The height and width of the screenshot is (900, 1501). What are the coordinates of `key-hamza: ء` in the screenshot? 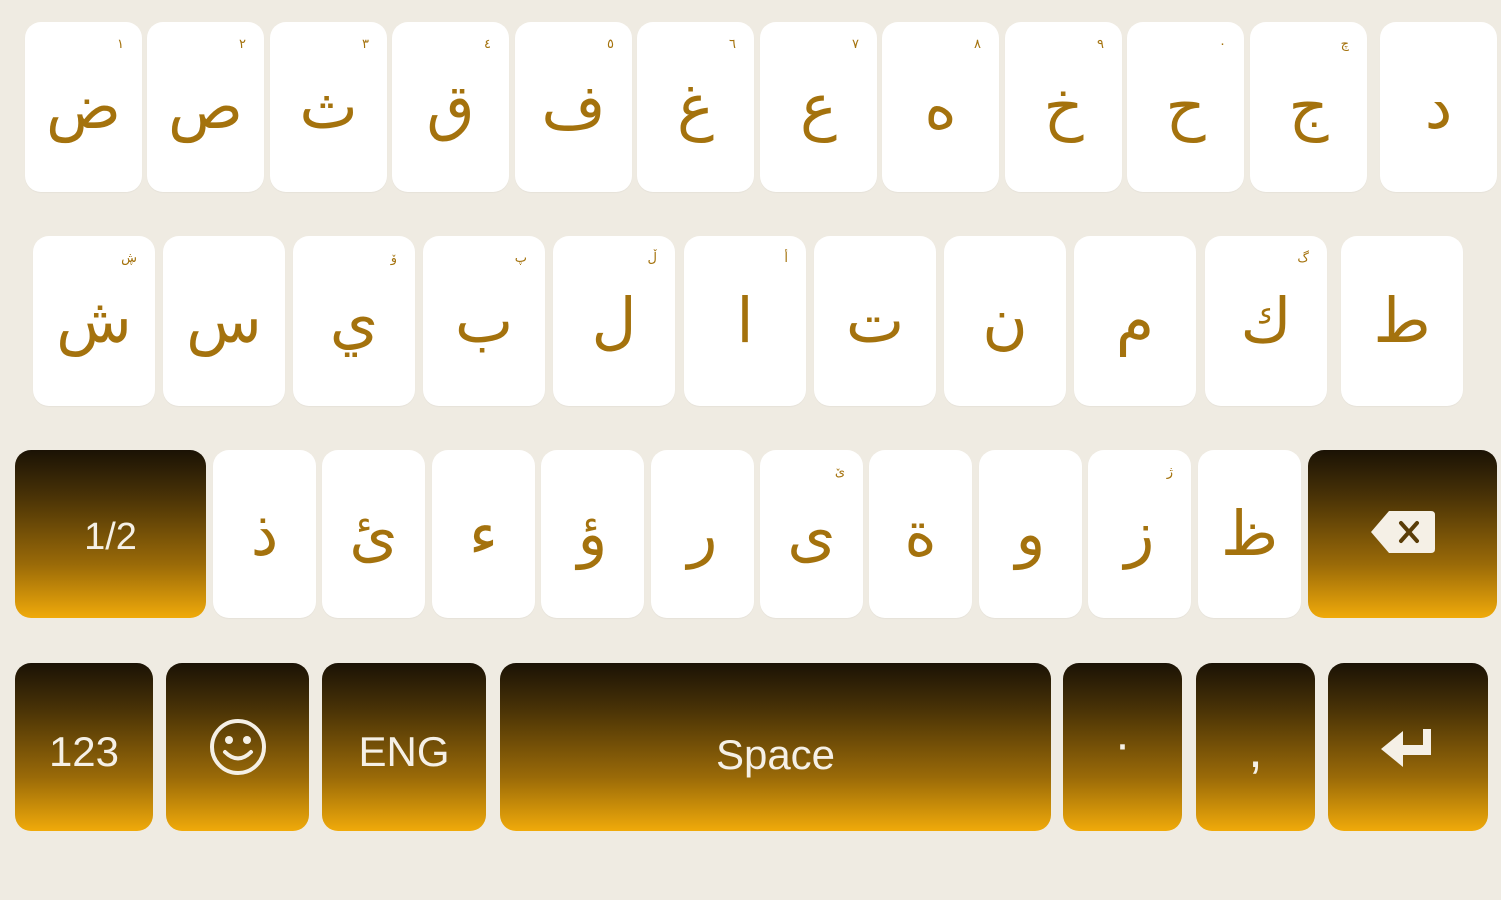 It's located at (483, 534).